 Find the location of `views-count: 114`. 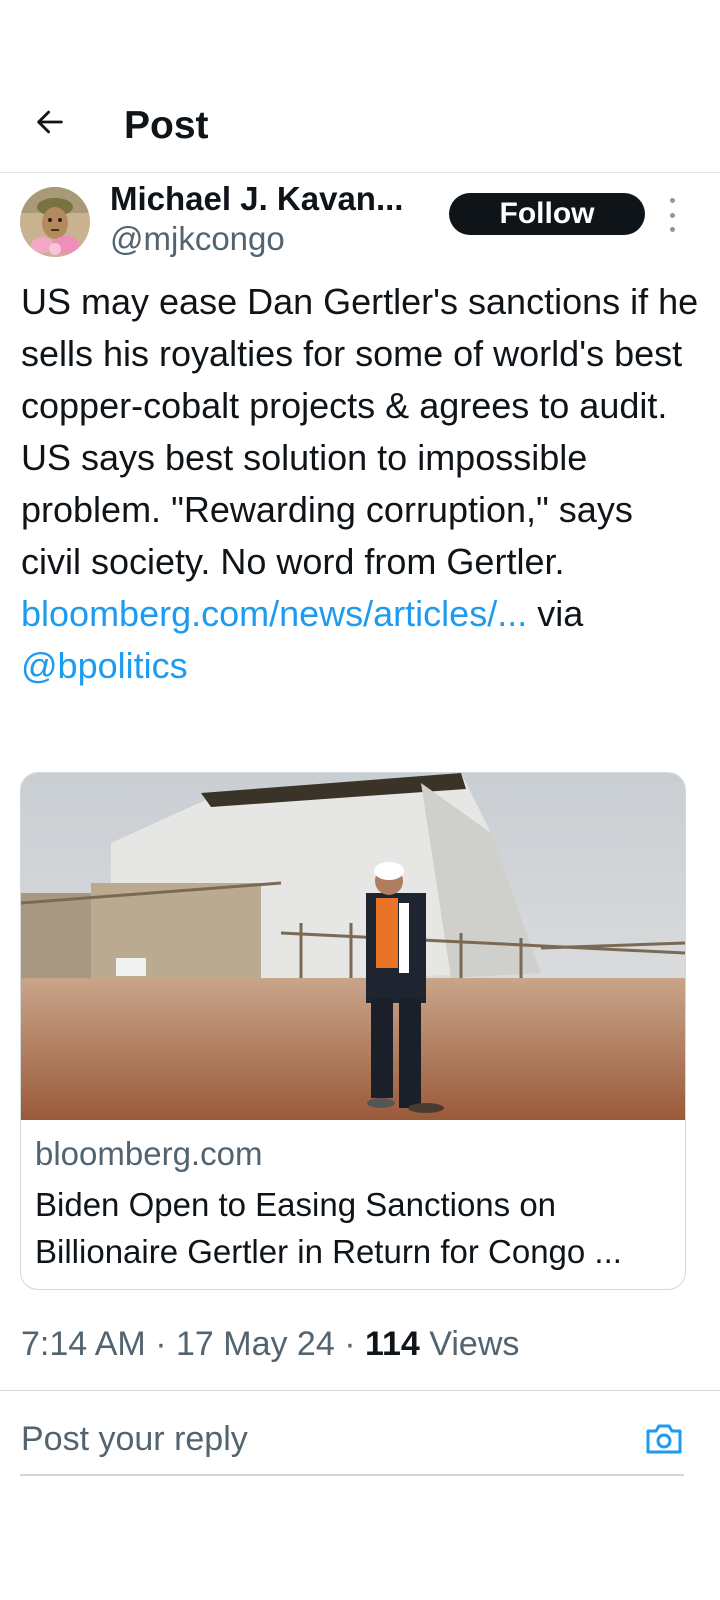

views-count: 114 is located at coordinates (392, 1344).